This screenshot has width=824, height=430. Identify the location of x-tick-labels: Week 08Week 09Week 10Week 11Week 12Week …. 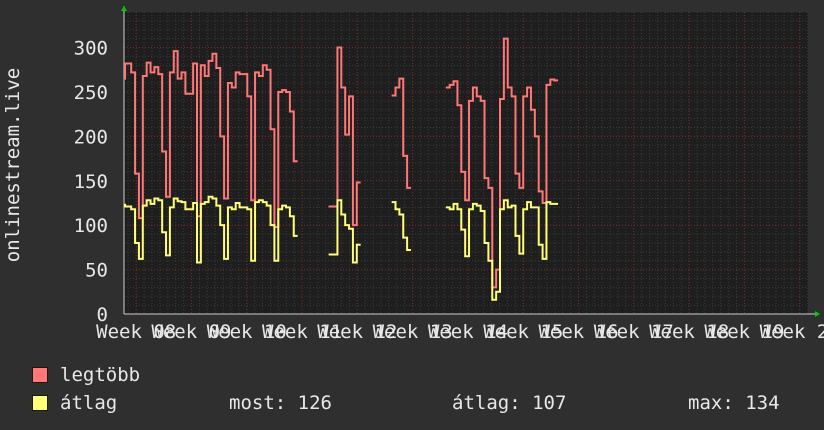
(460, 332).